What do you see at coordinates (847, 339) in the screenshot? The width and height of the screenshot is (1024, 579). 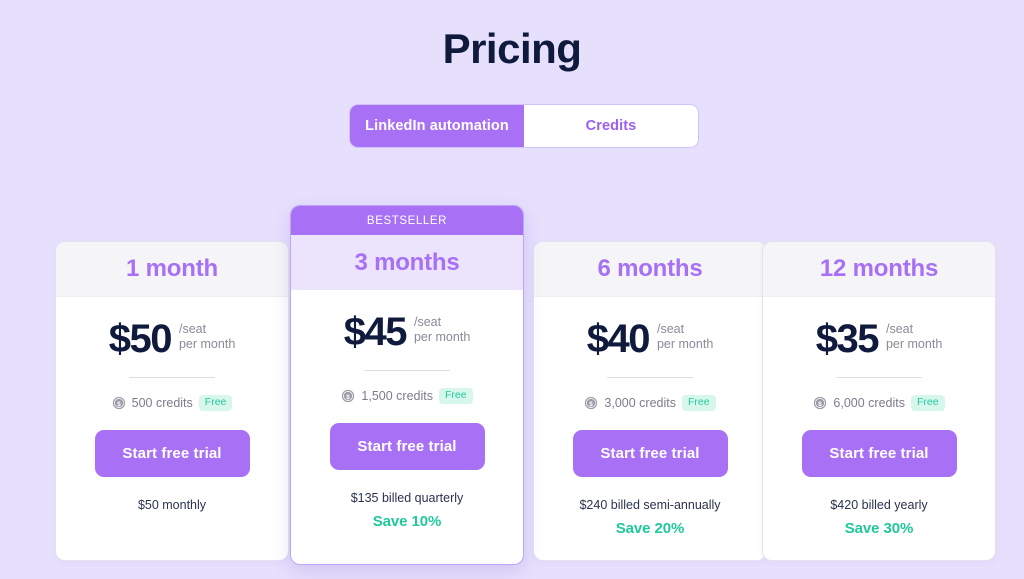 I see `price-amount: $35` at bounding box center [847, 339].